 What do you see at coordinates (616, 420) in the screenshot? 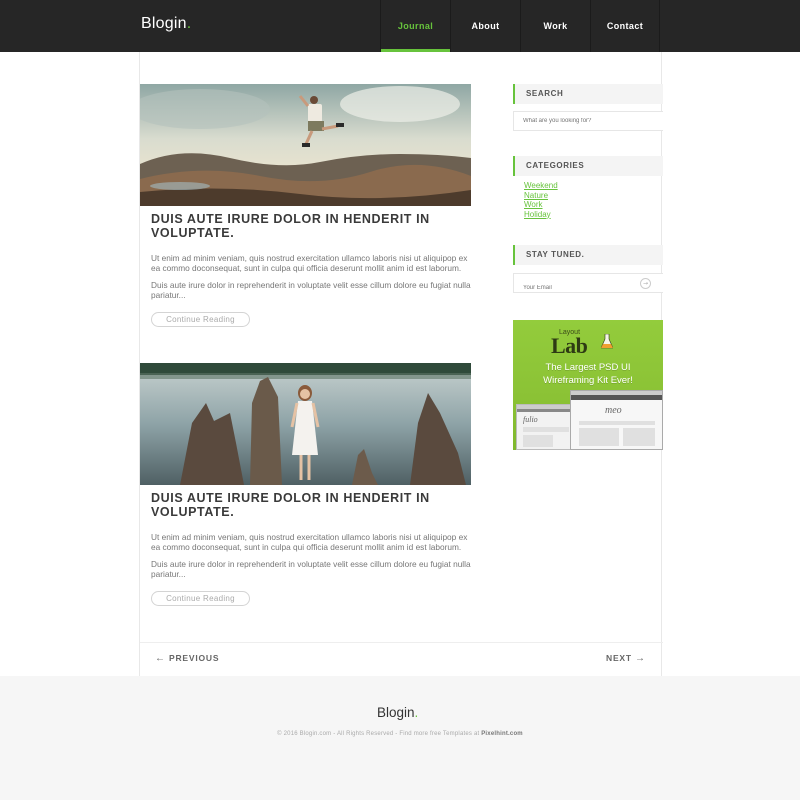
I see `ad-screenshot-right: meo` at bounding box center [616, 420].